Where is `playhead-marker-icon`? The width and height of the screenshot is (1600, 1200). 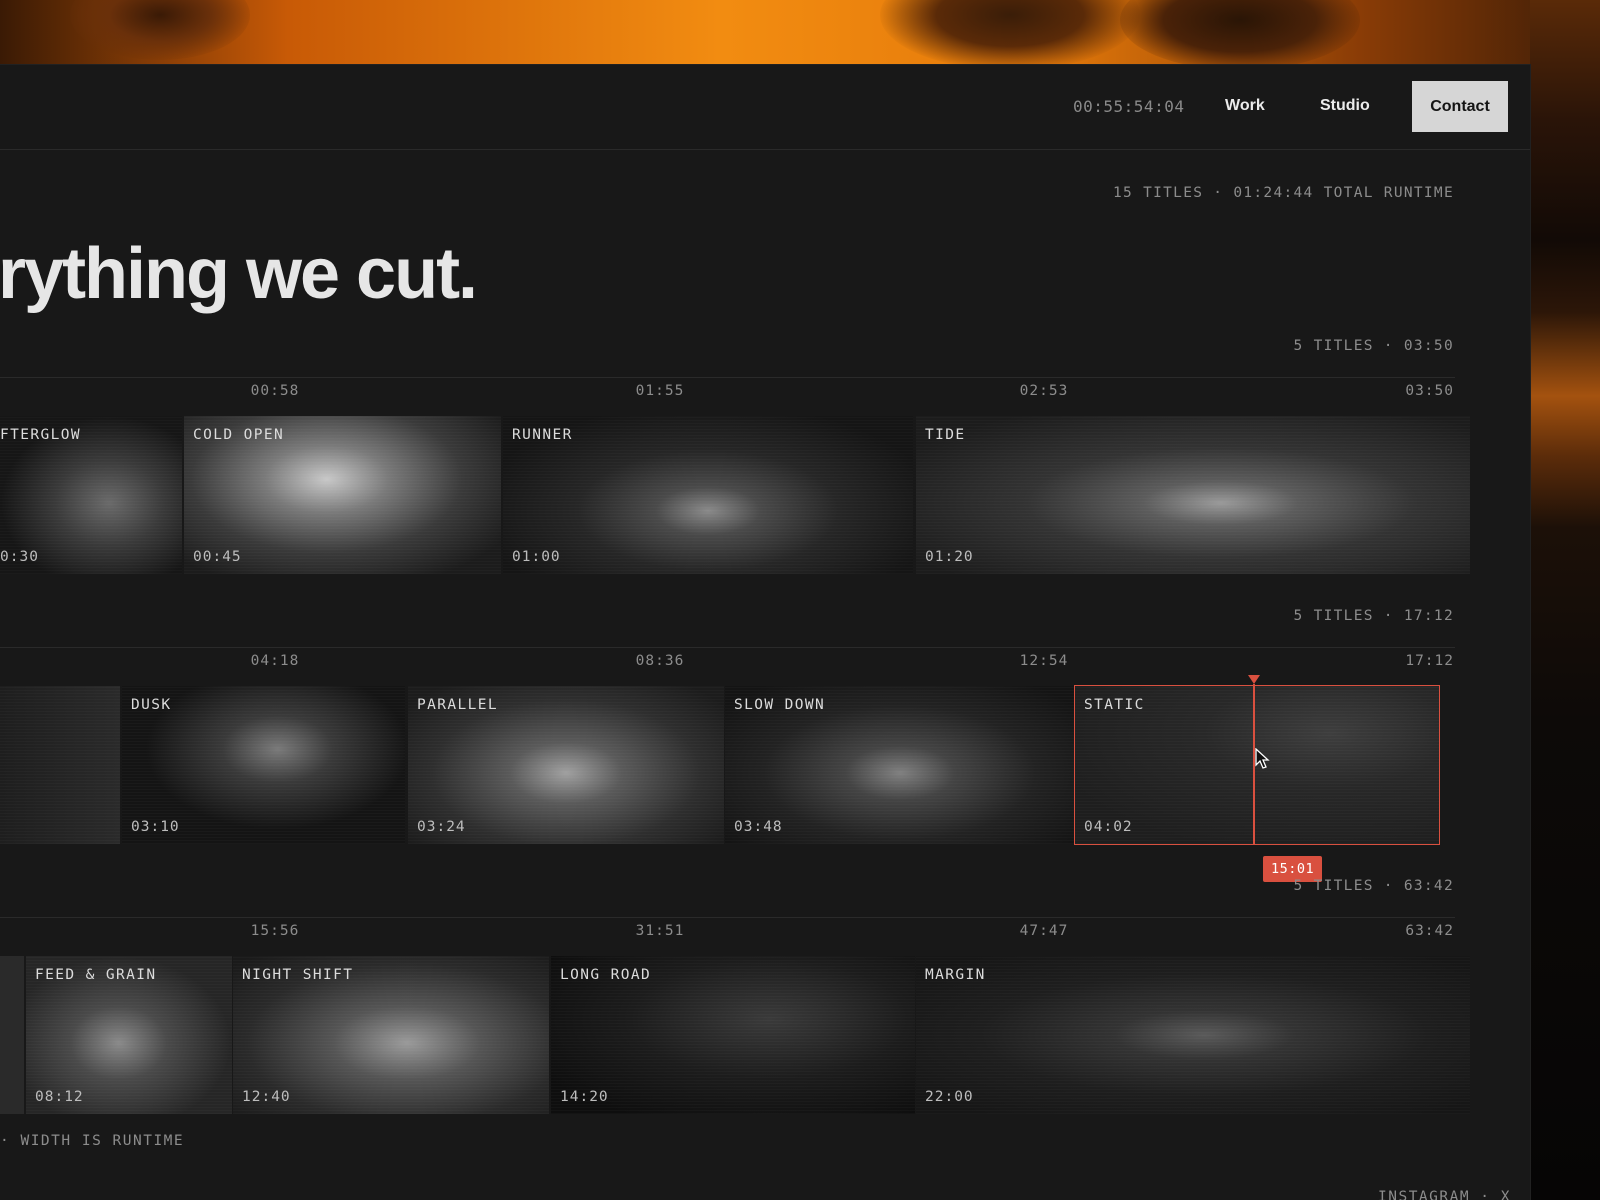
playhead-marker-icon is located at coordinates (1254, 679).